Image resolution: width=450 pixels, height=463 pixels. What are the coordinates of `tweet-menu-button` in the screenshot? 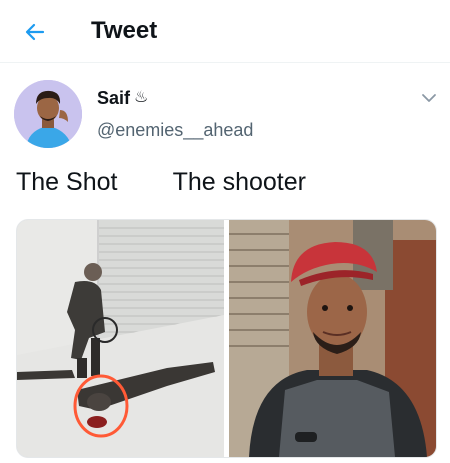 It's located at (429, 98).